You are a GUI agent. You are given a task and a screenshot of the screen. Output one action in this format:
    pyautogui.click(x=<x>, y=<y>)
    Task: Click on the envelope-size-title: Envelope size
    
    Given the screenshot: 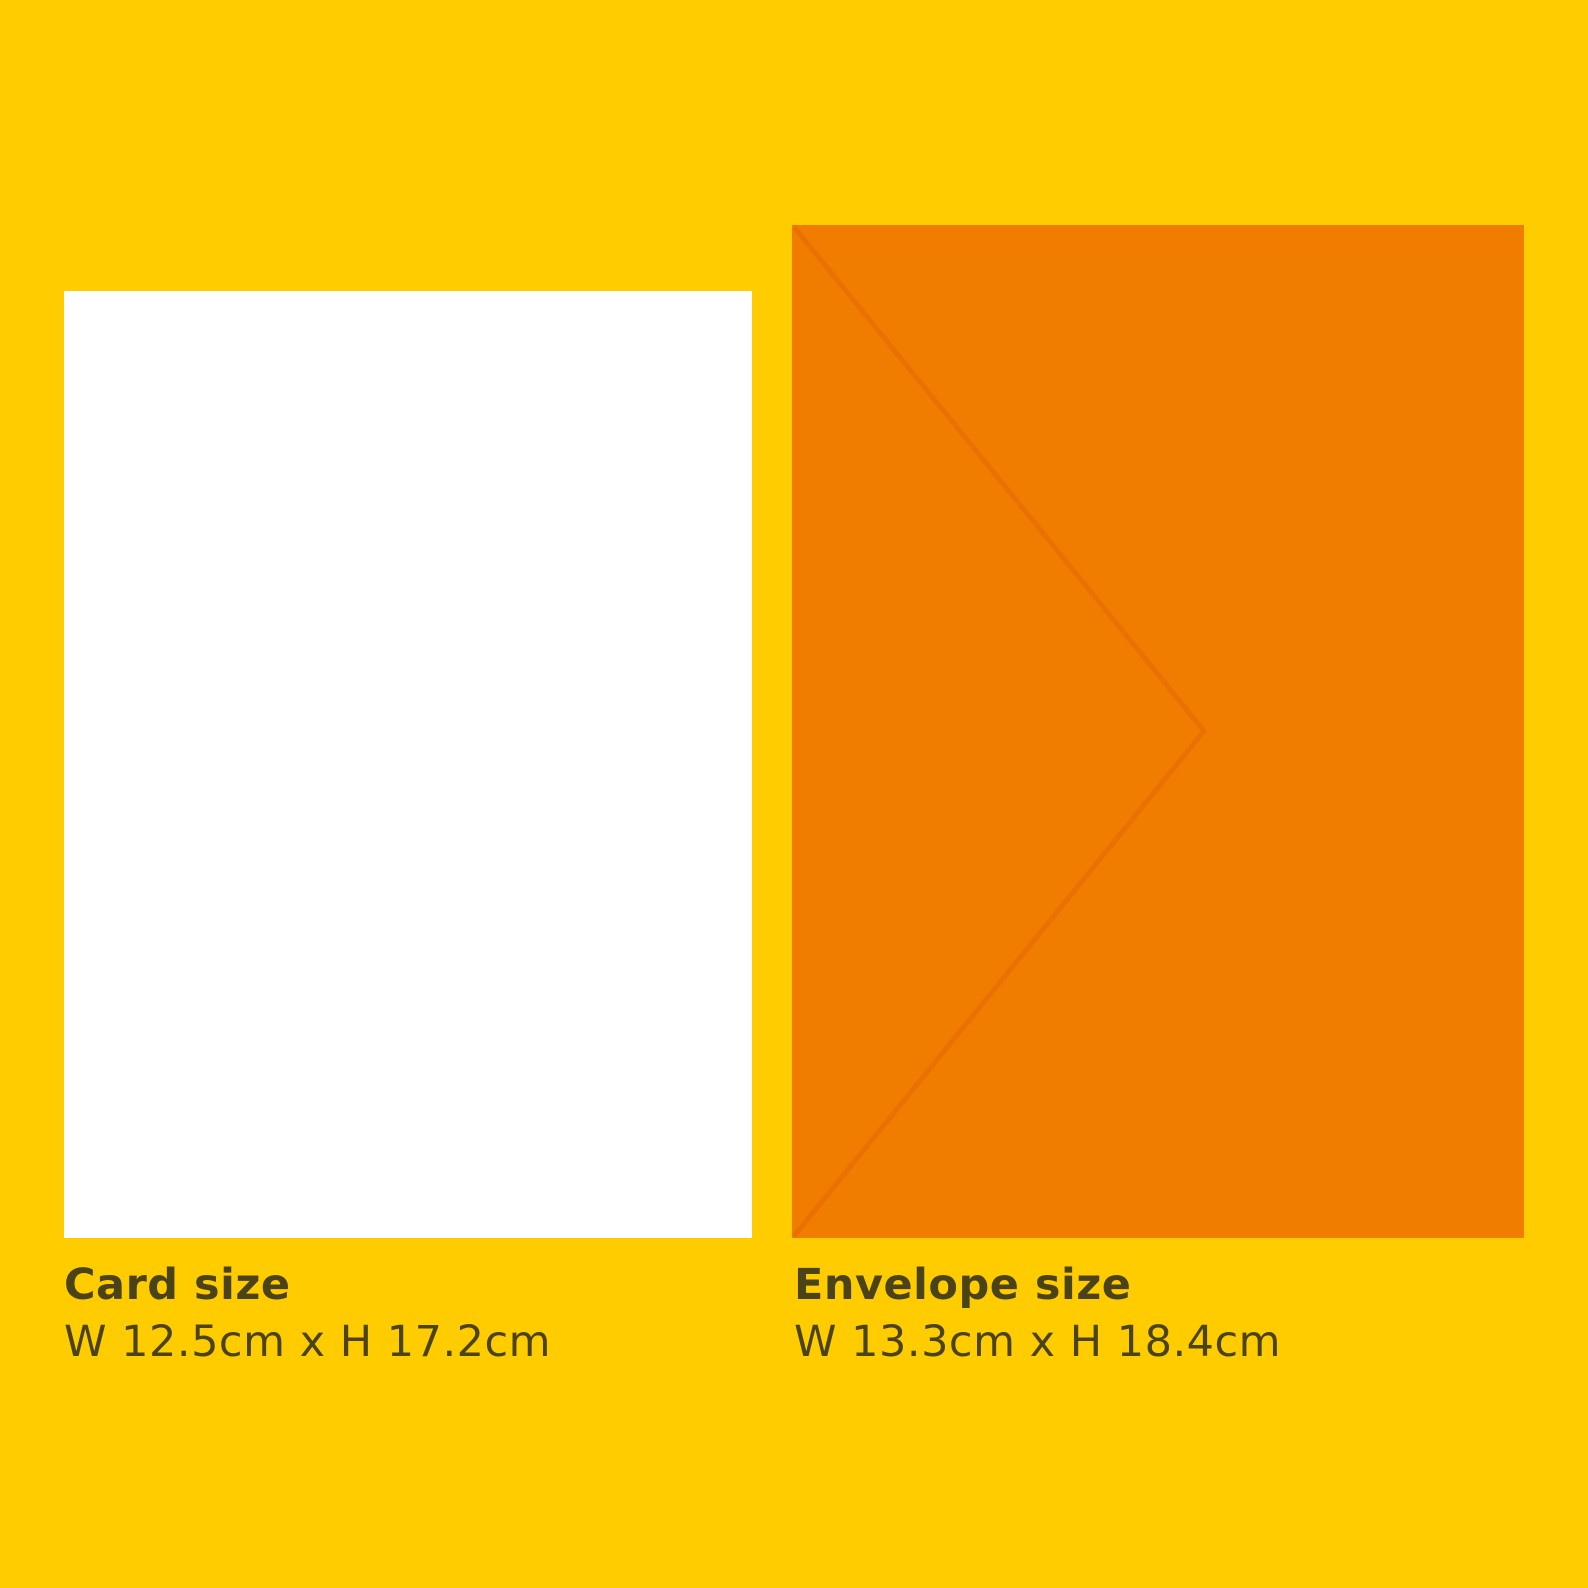 What is the action you would take?
    pyautogui.click(x=963, y=1285)
    